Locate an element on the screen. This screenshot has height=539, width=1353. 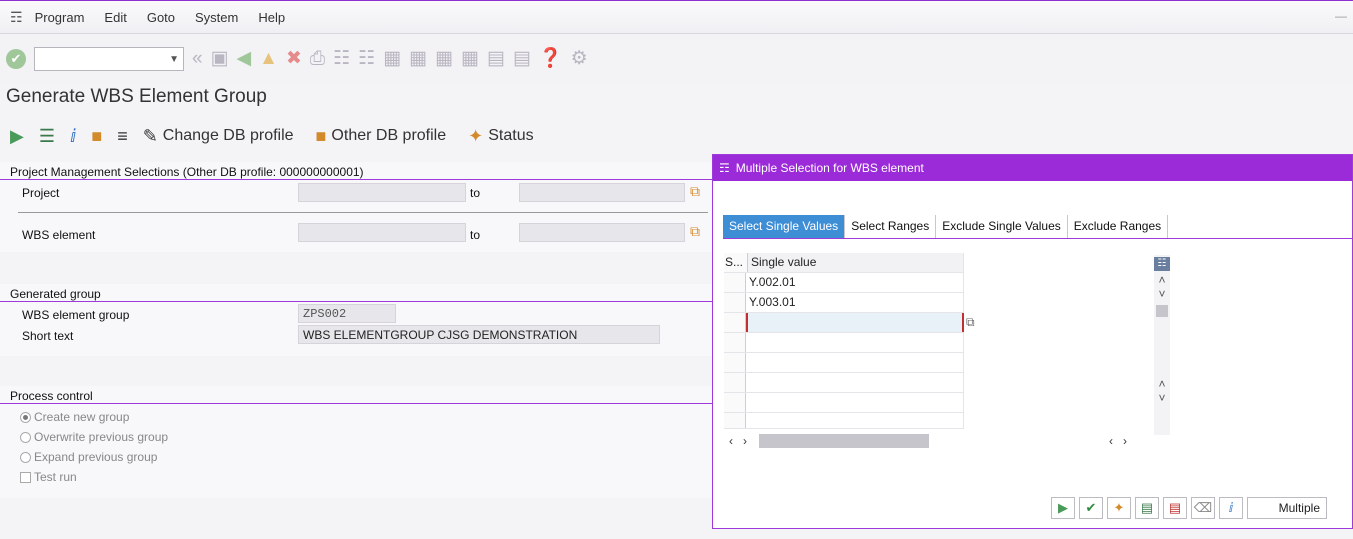
horizontal-scrollbar: ‹ › ‹ › is located at coordinates (935, 441).